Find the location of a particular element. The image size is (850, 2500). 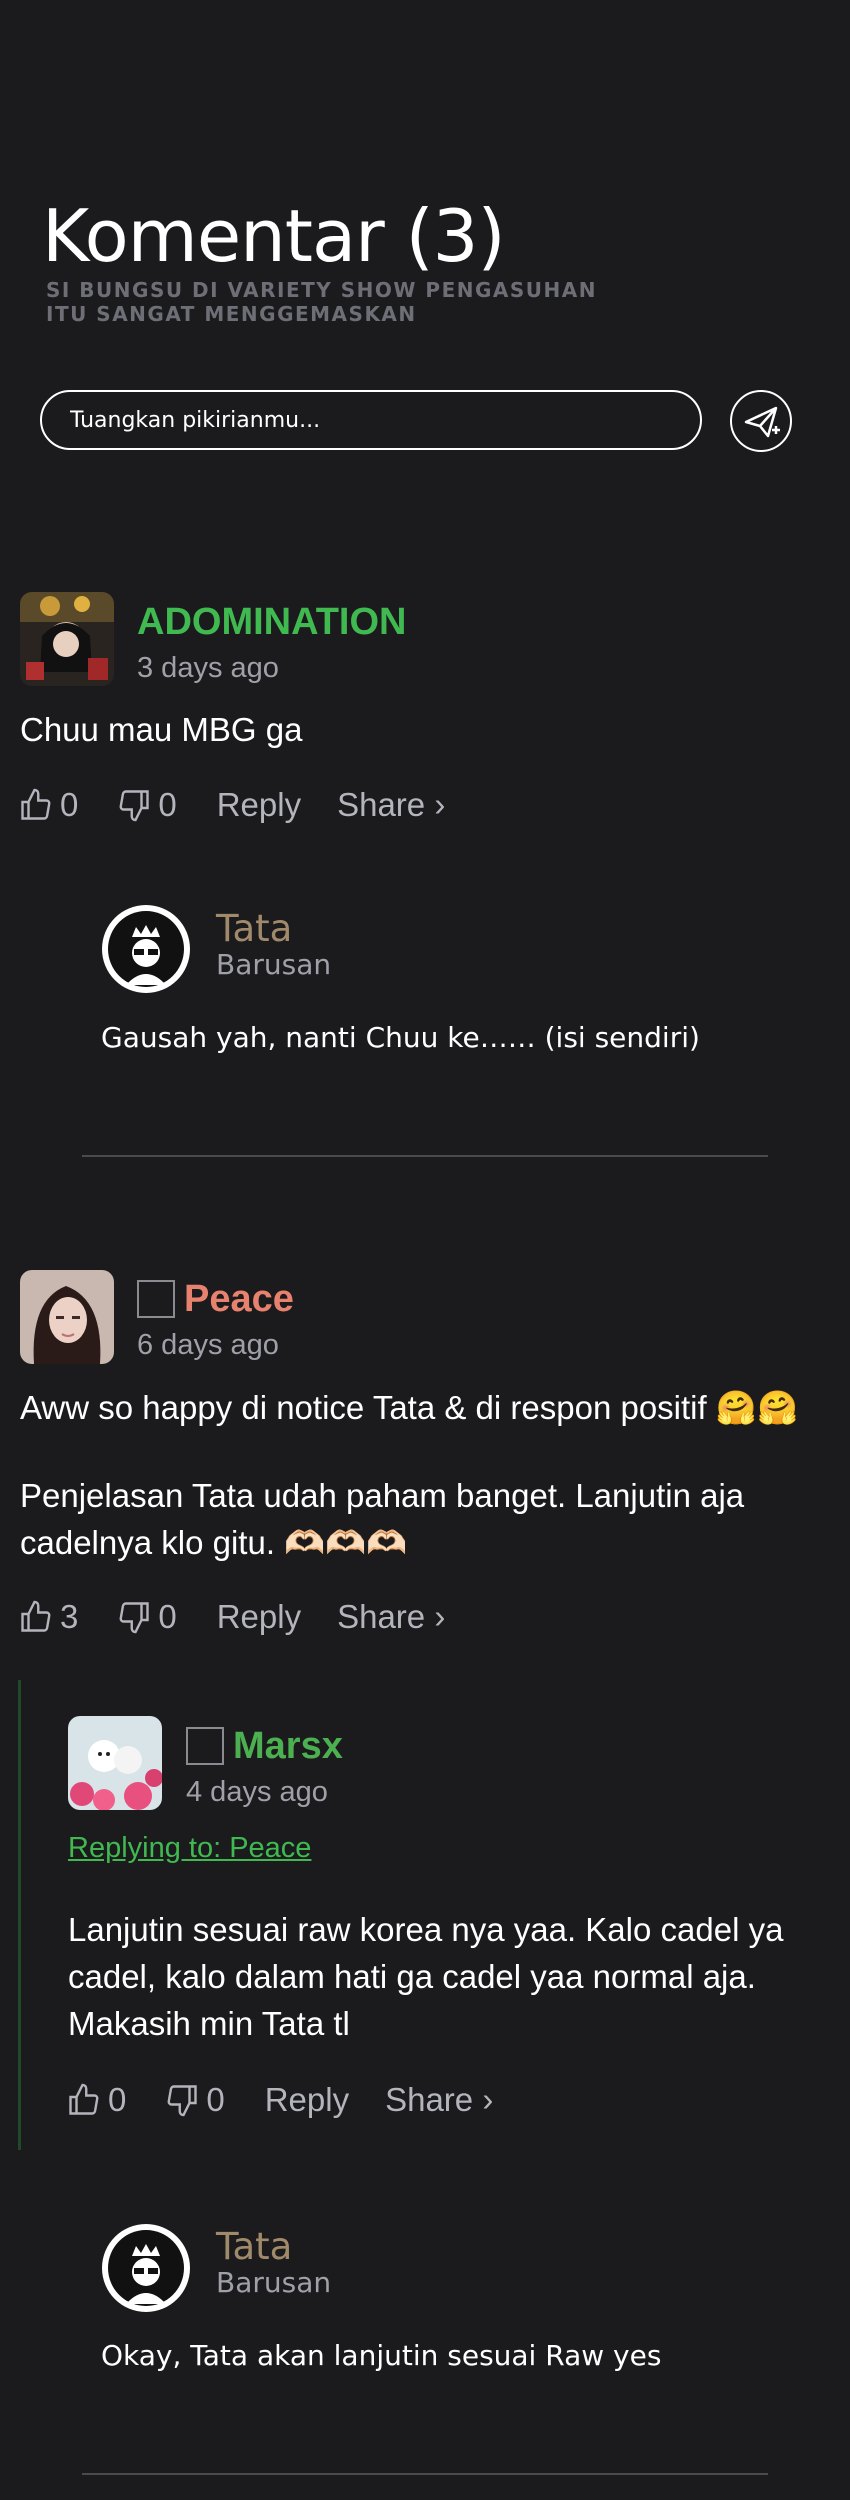

replying-to-link: Replying to: Peace is located at coordinates (189, 1848).